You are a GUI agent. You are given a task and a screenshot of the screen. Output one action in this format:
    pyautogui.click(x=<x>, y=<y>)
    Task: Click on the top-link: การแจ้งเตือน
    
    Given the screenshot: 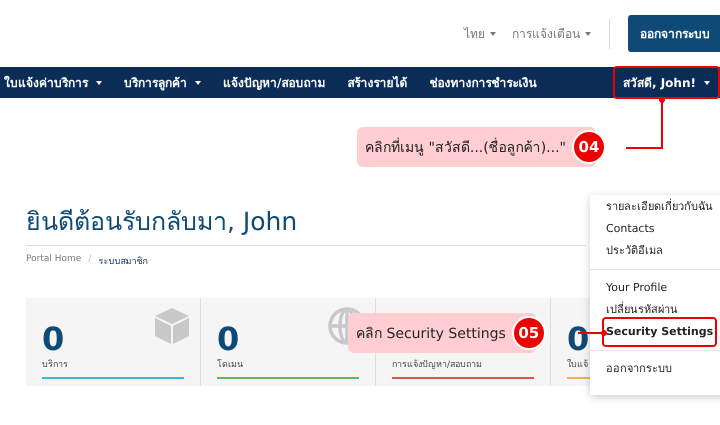 What is the action you would take?
    pyautogui.click(x=551, y=33)
    